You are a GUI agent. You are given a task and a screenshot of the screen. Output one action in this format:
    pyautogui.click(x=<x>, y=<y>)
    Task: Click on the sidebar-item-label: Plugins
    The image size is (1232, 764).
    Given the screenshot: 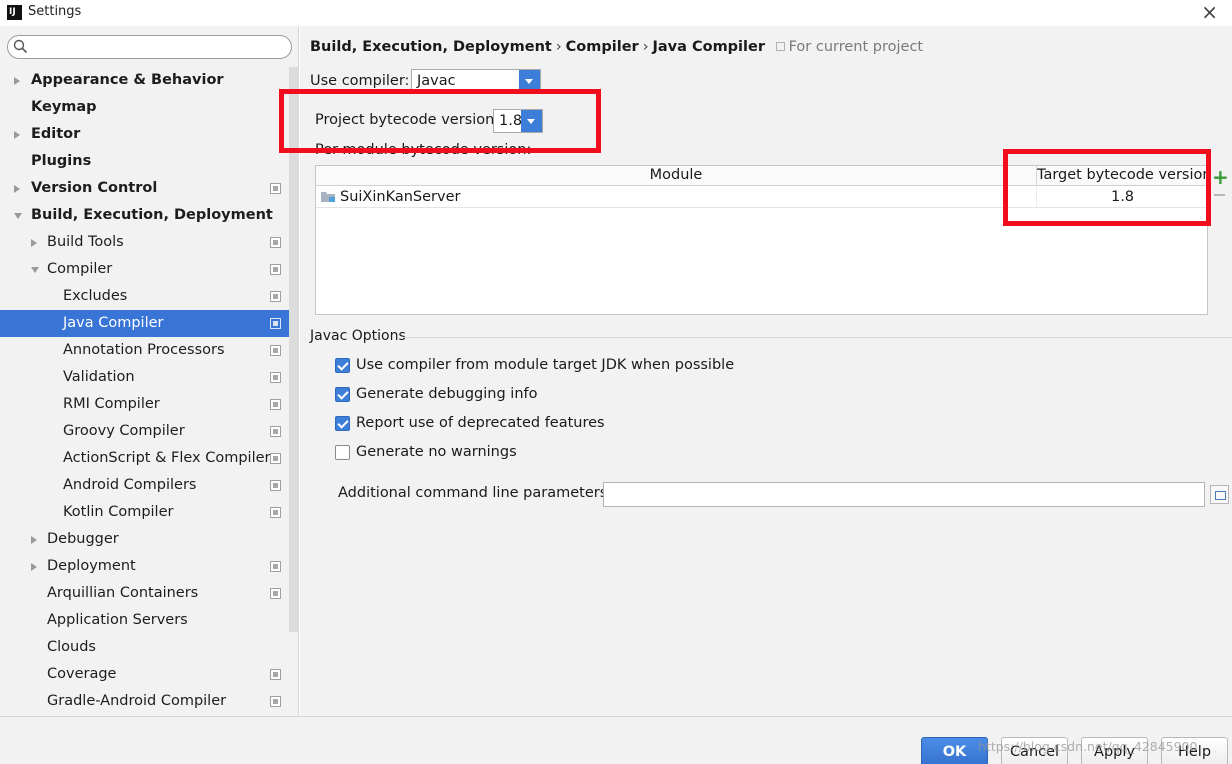 What is the action you would take?
    pyautogui.click(x=61, y=161)
    